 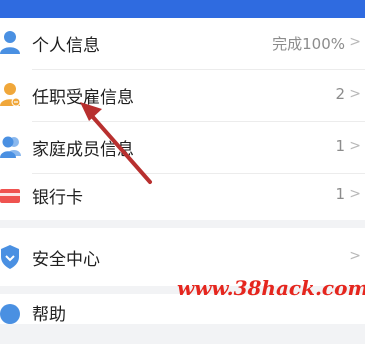 I want to click on menu-item-security-center: 安全中心 >, so click(x=182, y=257).